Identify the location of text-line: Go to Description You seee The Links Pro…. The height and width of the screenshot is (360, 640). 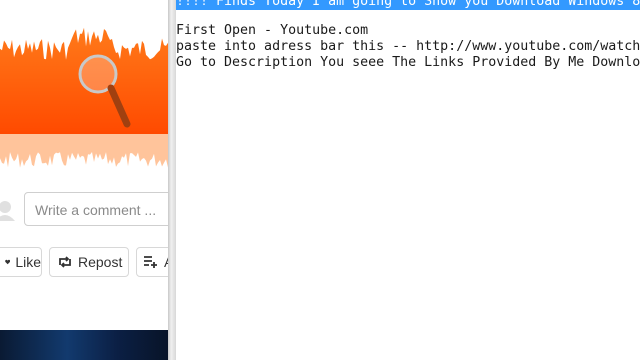
(408, 63).